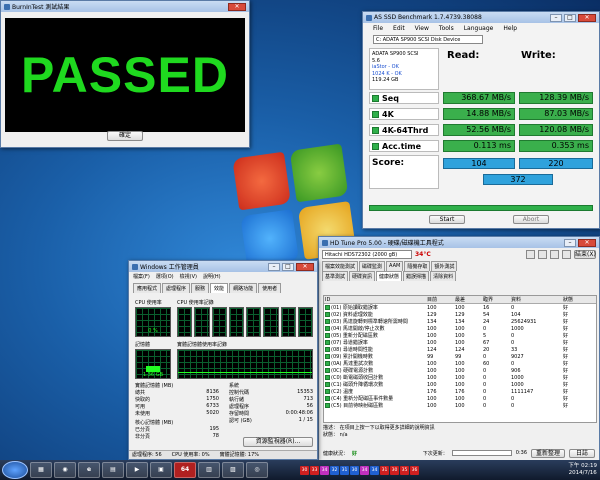  Describe the element at coordinates (554, 254) in the screenshot. I see `options-icon` at that location.